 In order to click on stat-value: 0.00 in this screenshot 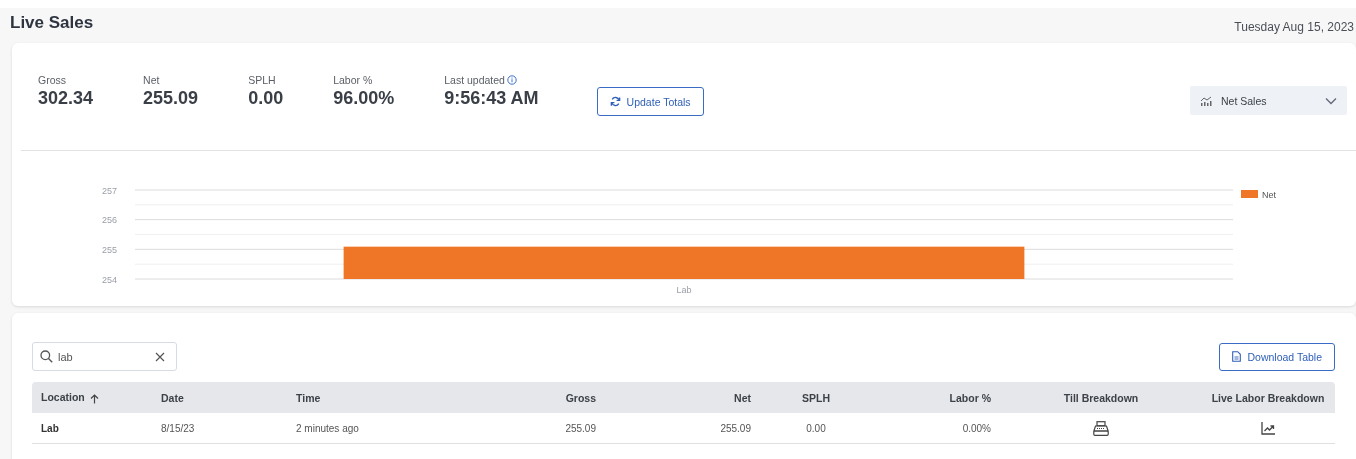, I will do `click(266, 98)`.